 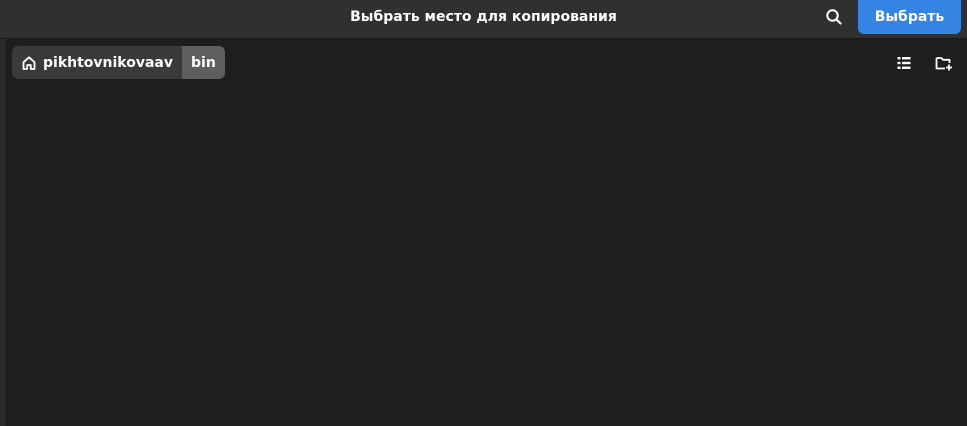 What do you see at coordinates (29, 62) in the screenshot?
I see `home-icon` at bounding box center [29, 62].